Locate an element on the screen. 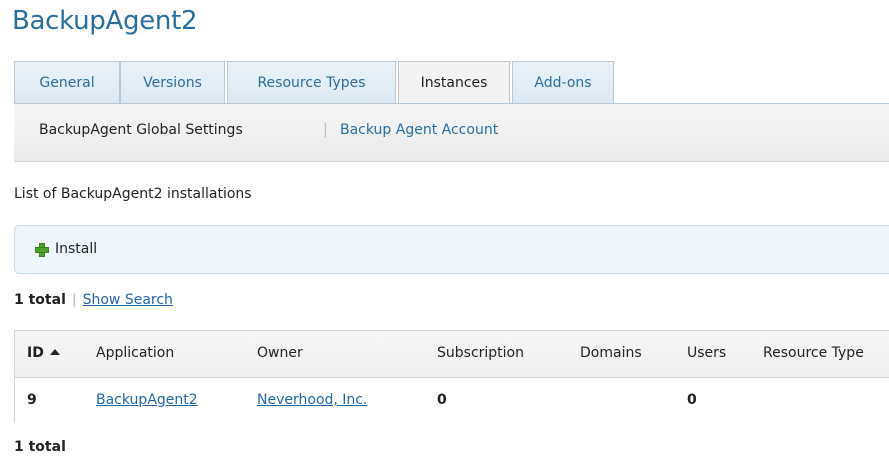 This screenshot has height=472, width=889. install-button: Install is located at coordinates (76, 249).